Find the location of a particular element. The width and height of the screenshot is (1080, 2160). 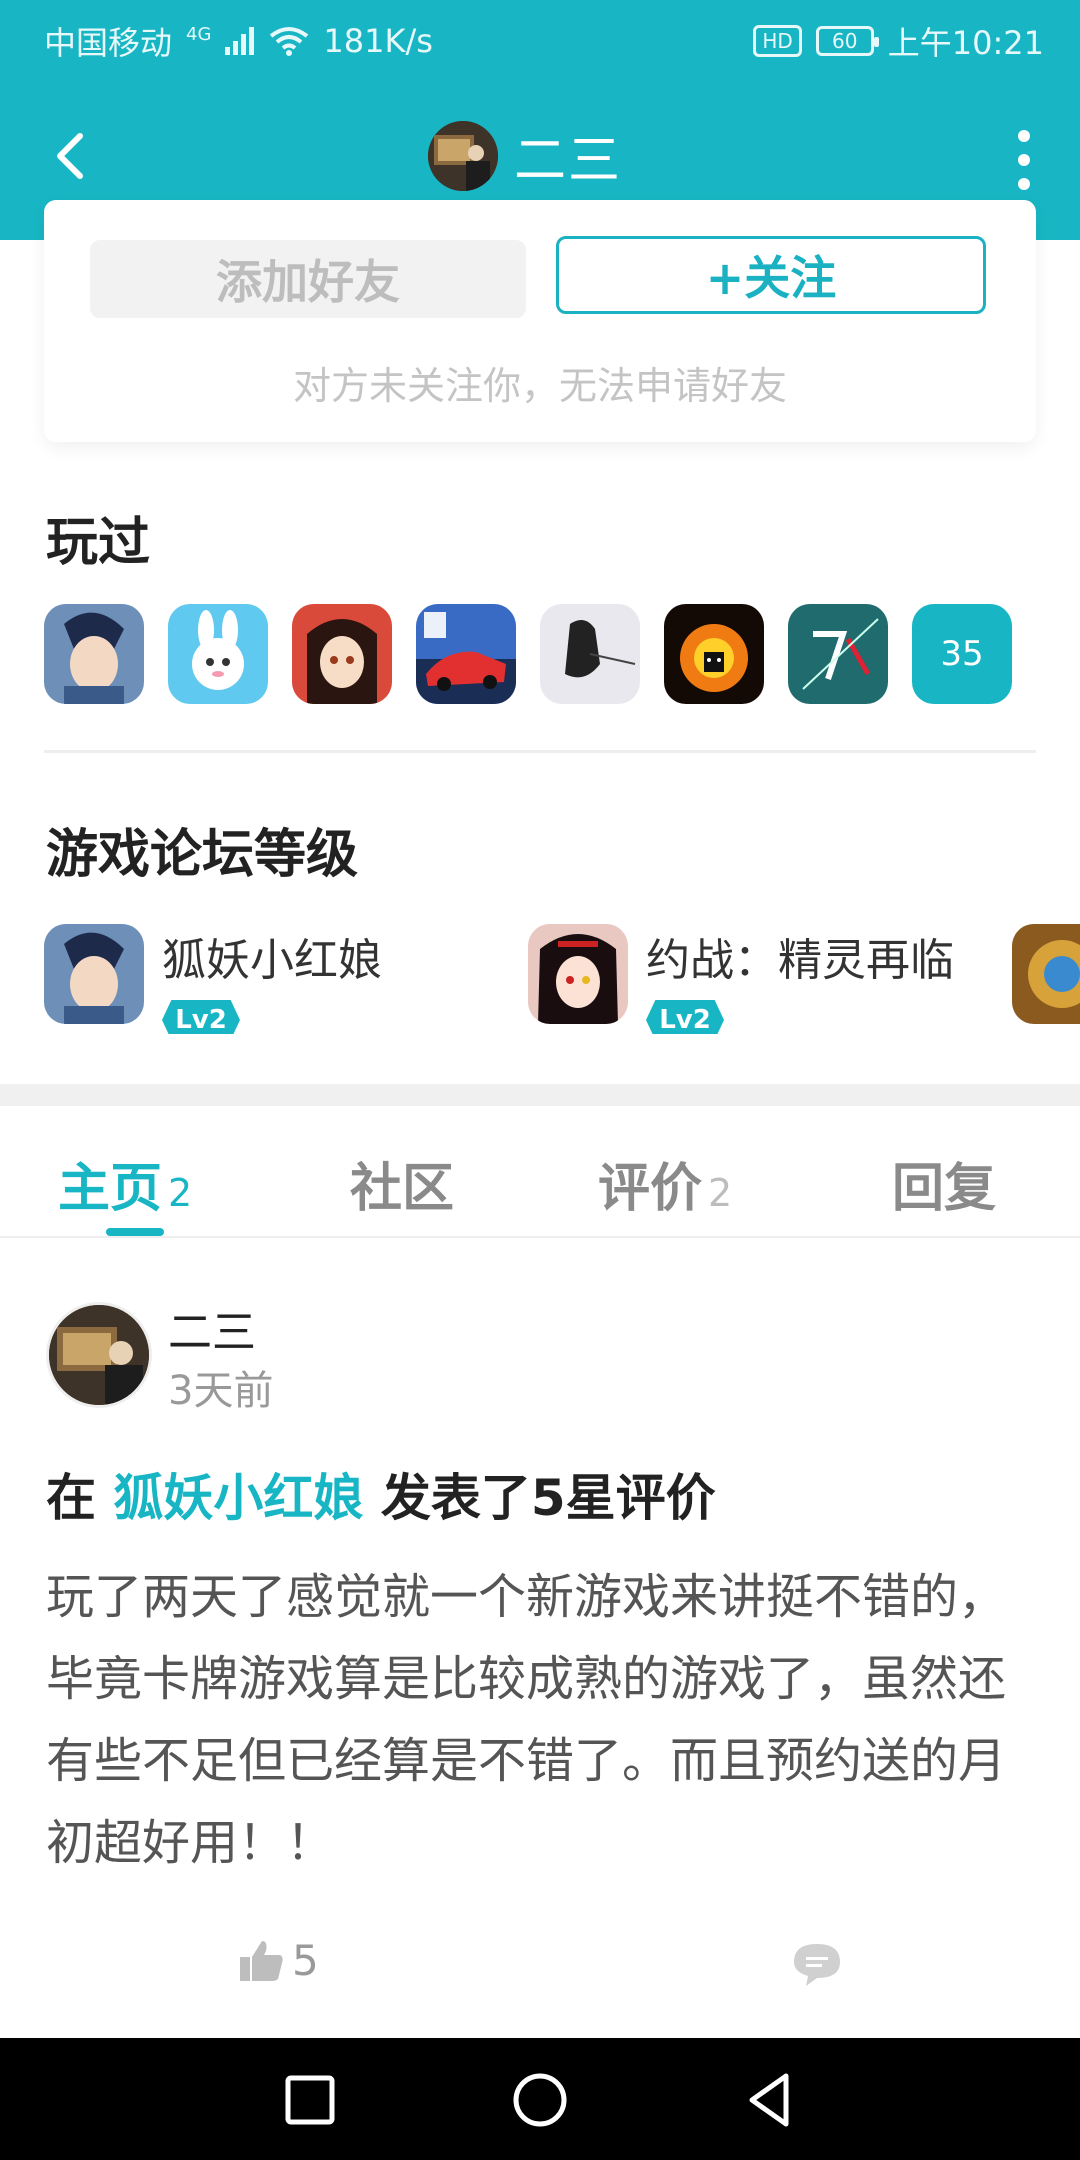

tab-label: 社区 is located at coordinates (402, 1189).